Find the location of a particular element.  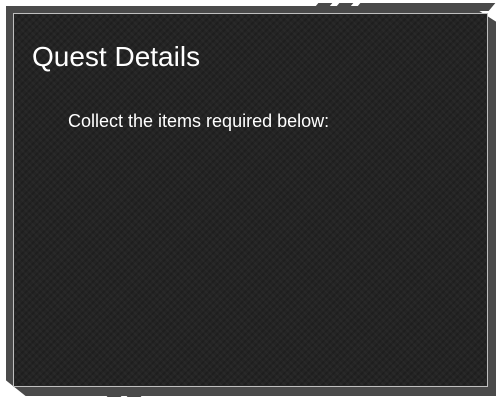

dialog-title: Quest Details is located at coordinates (116, 56).